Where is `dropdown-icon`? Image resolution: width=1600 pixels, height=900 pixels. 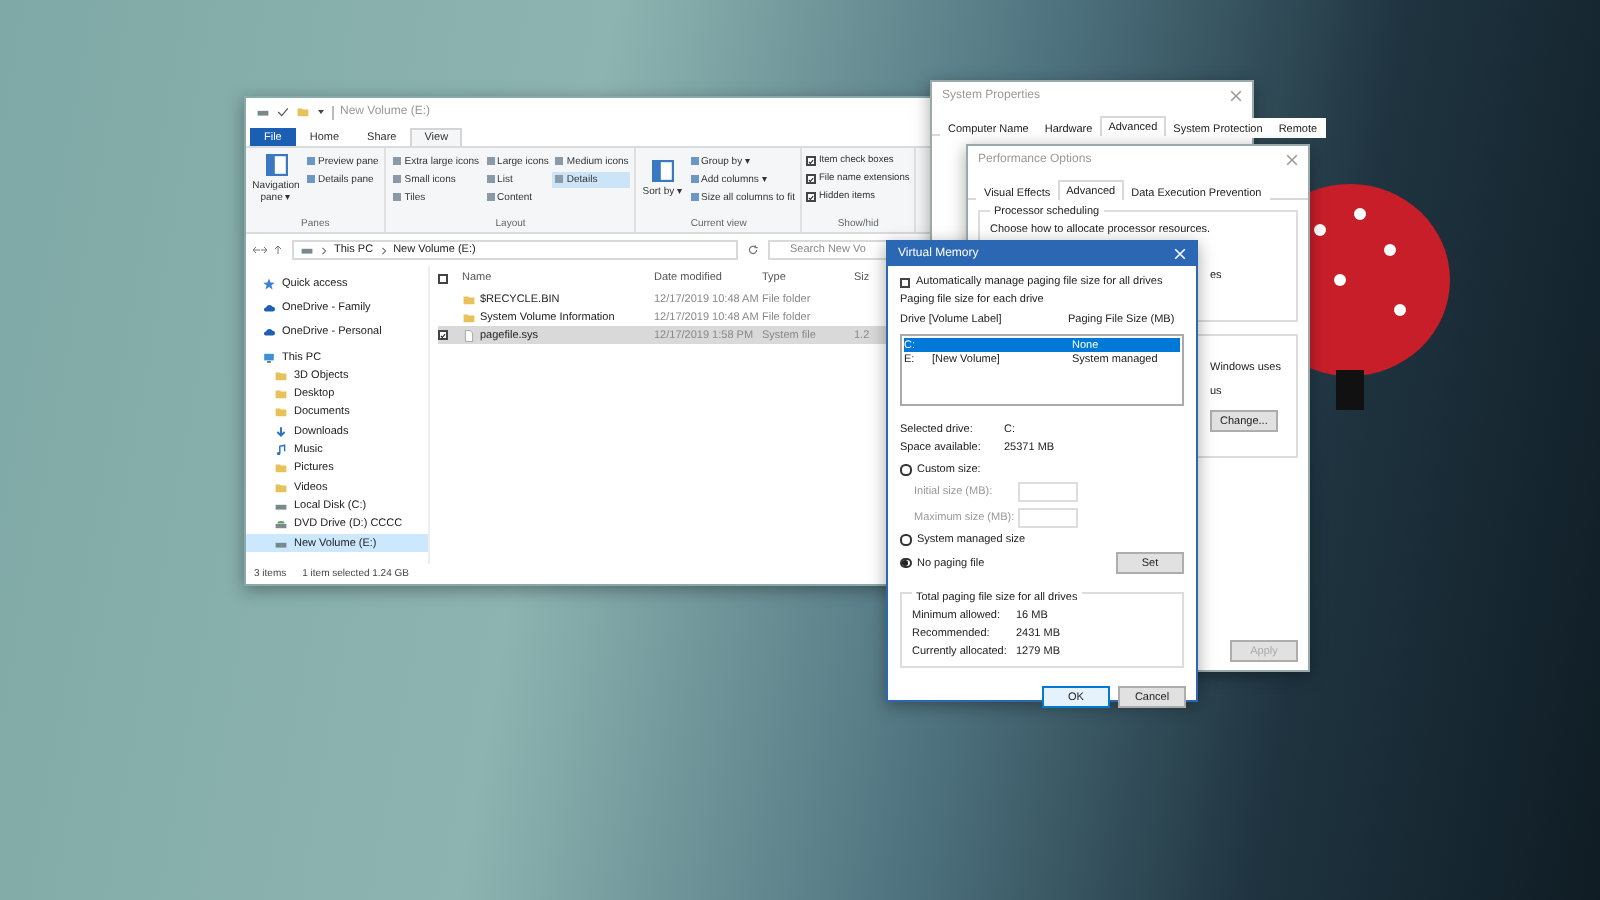
dropdown-icon is located at coordinates (321, 112).